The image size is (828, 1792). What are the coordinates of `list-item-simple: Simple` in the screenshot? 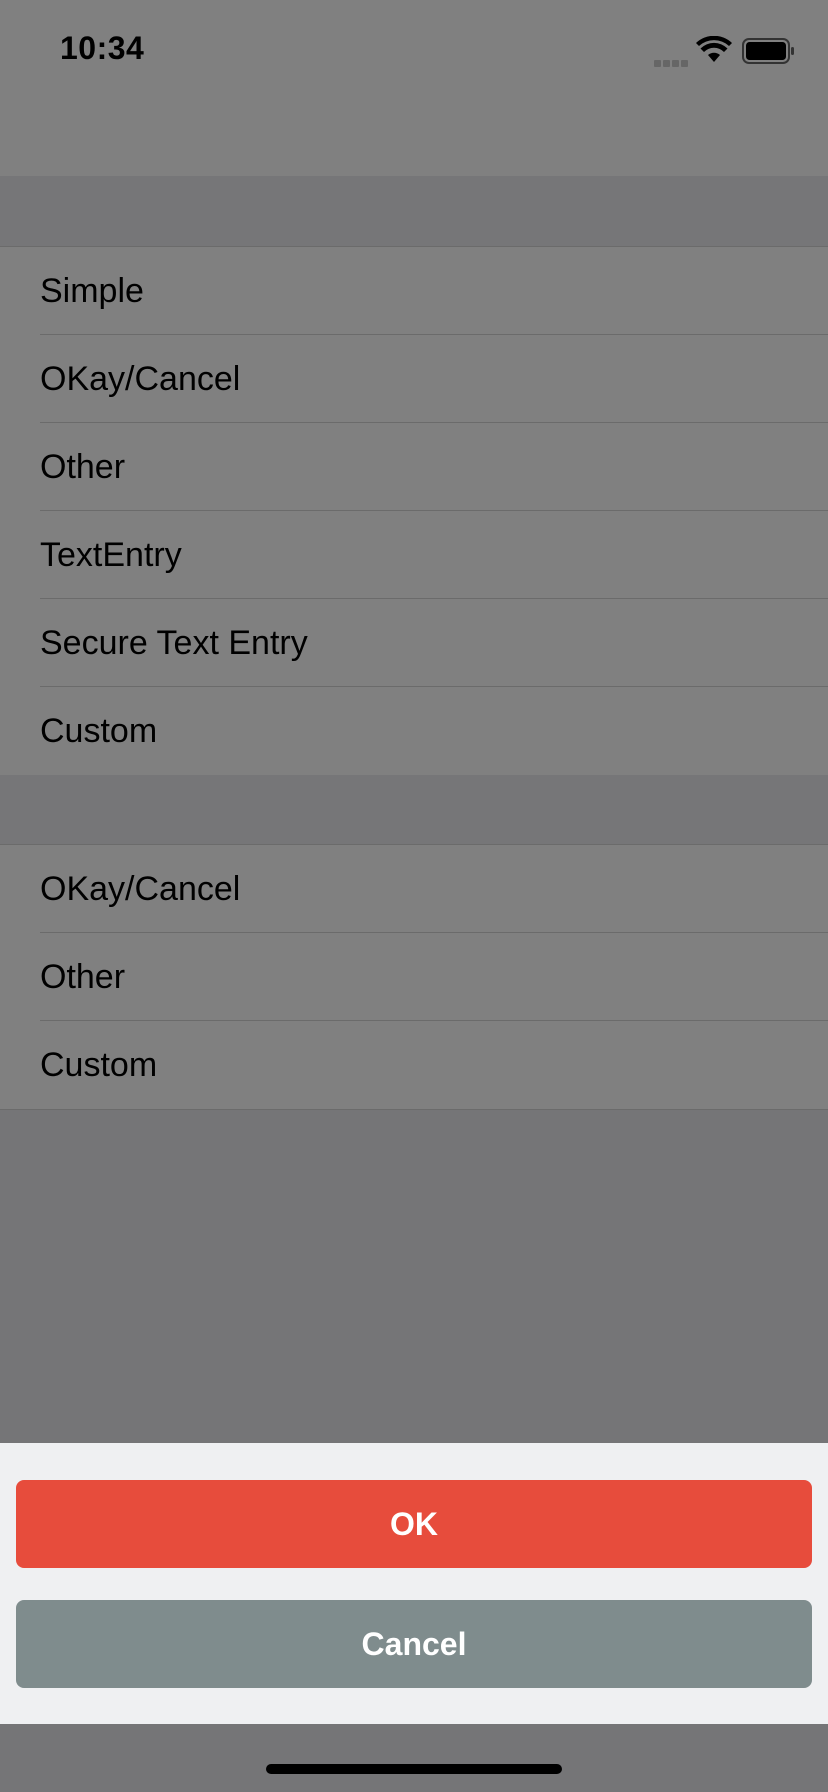 It's located at (414, 291).